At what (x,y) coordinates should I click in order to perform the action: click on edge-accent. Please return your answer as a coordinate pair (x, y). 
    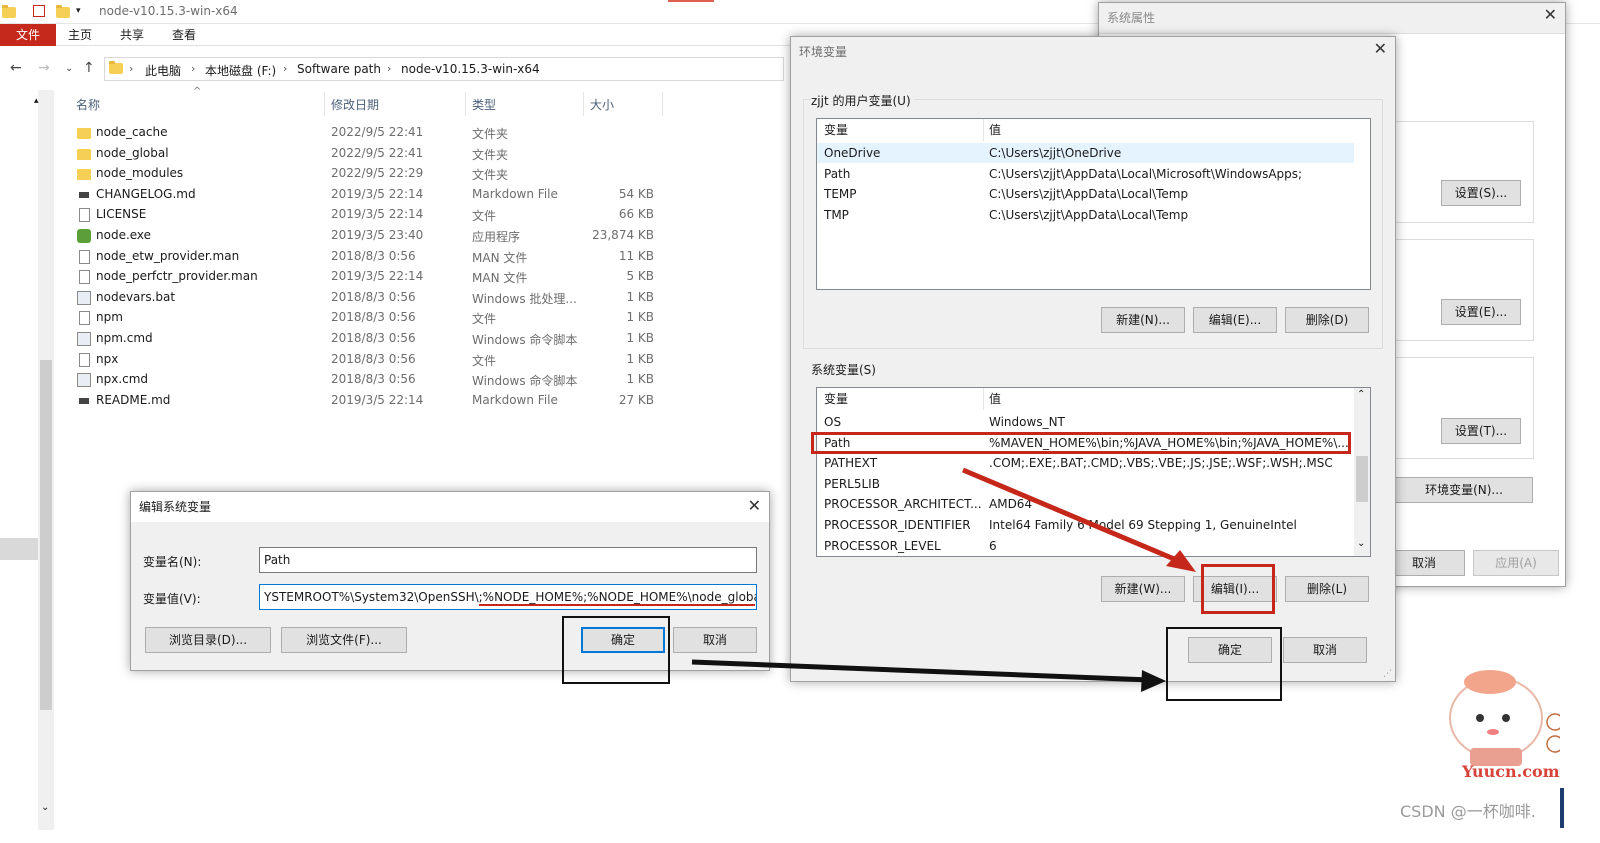
    Looking at the image, I should click on (1562, 808).